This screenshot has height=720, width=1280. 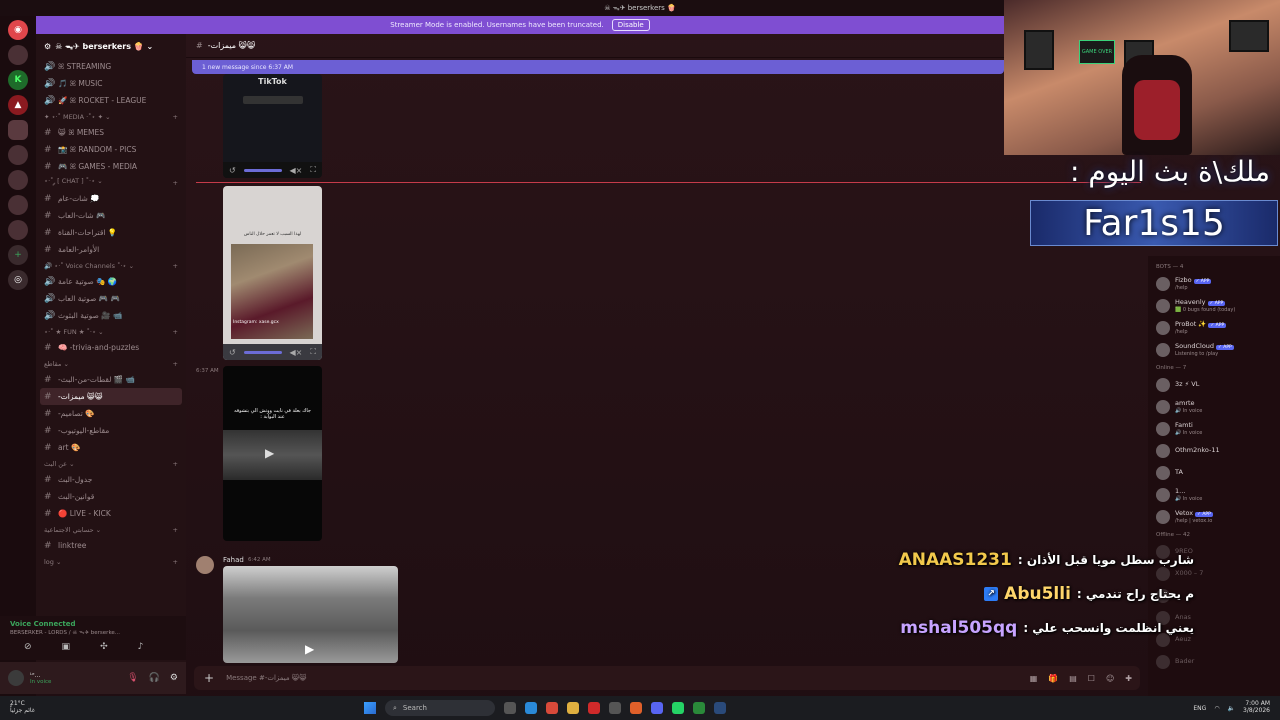 What do you see at coordinates (111, 265) in the screenshot?
I see `channel-category: 🔊 ⋆·˚ Voice Channels ˚·⋆ ⌄ +` at bounding box center [111, 265].